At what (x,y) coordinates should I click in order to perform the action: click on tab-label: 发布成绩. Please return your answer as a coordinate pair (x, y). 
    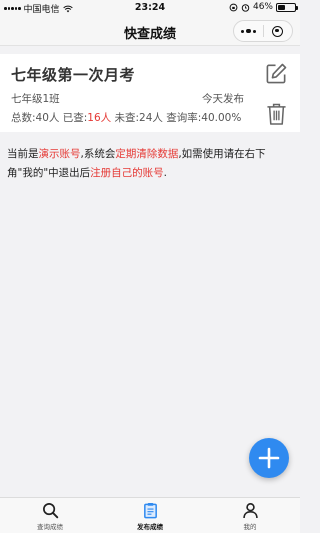
    Looking at the image, I should click on (150, 527).